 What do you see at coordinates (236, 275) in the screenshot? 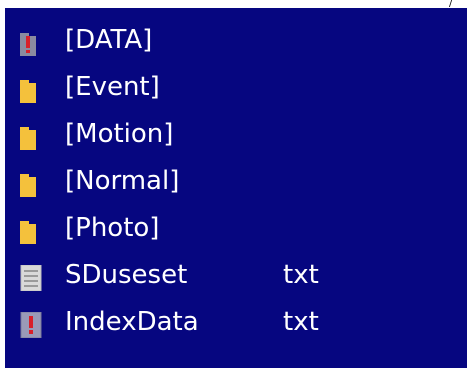
I see `file-row-sduseset: SDuseset txt` at bounding box center [236, 275].